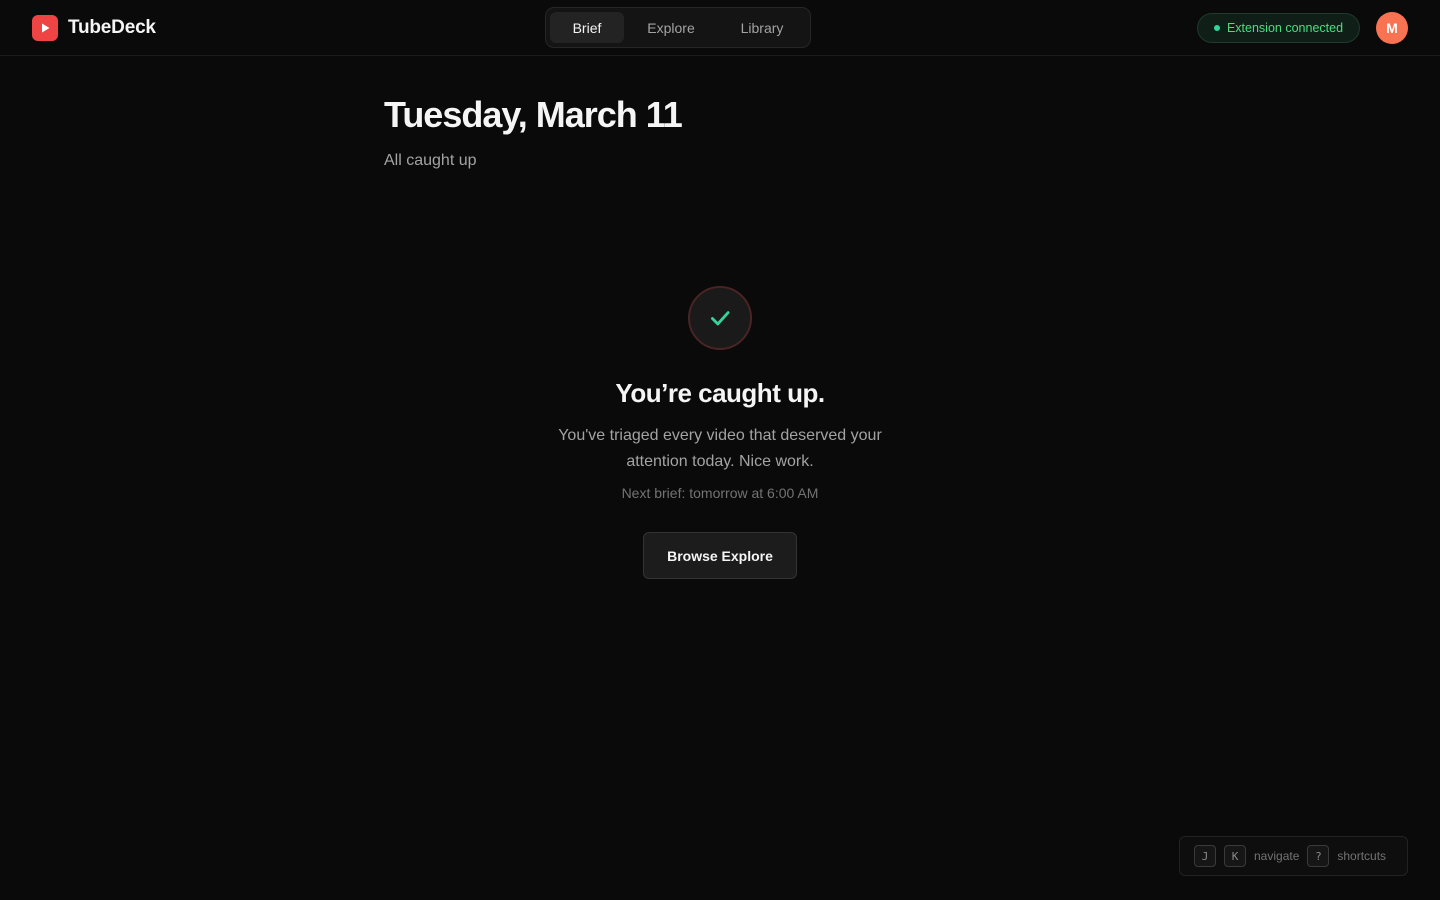 The width and height of the screenshot is (1440, 900). Describe the element at coordinates (112, 27) in the screenshot. I see `app-name: TubeDeck` at that location.